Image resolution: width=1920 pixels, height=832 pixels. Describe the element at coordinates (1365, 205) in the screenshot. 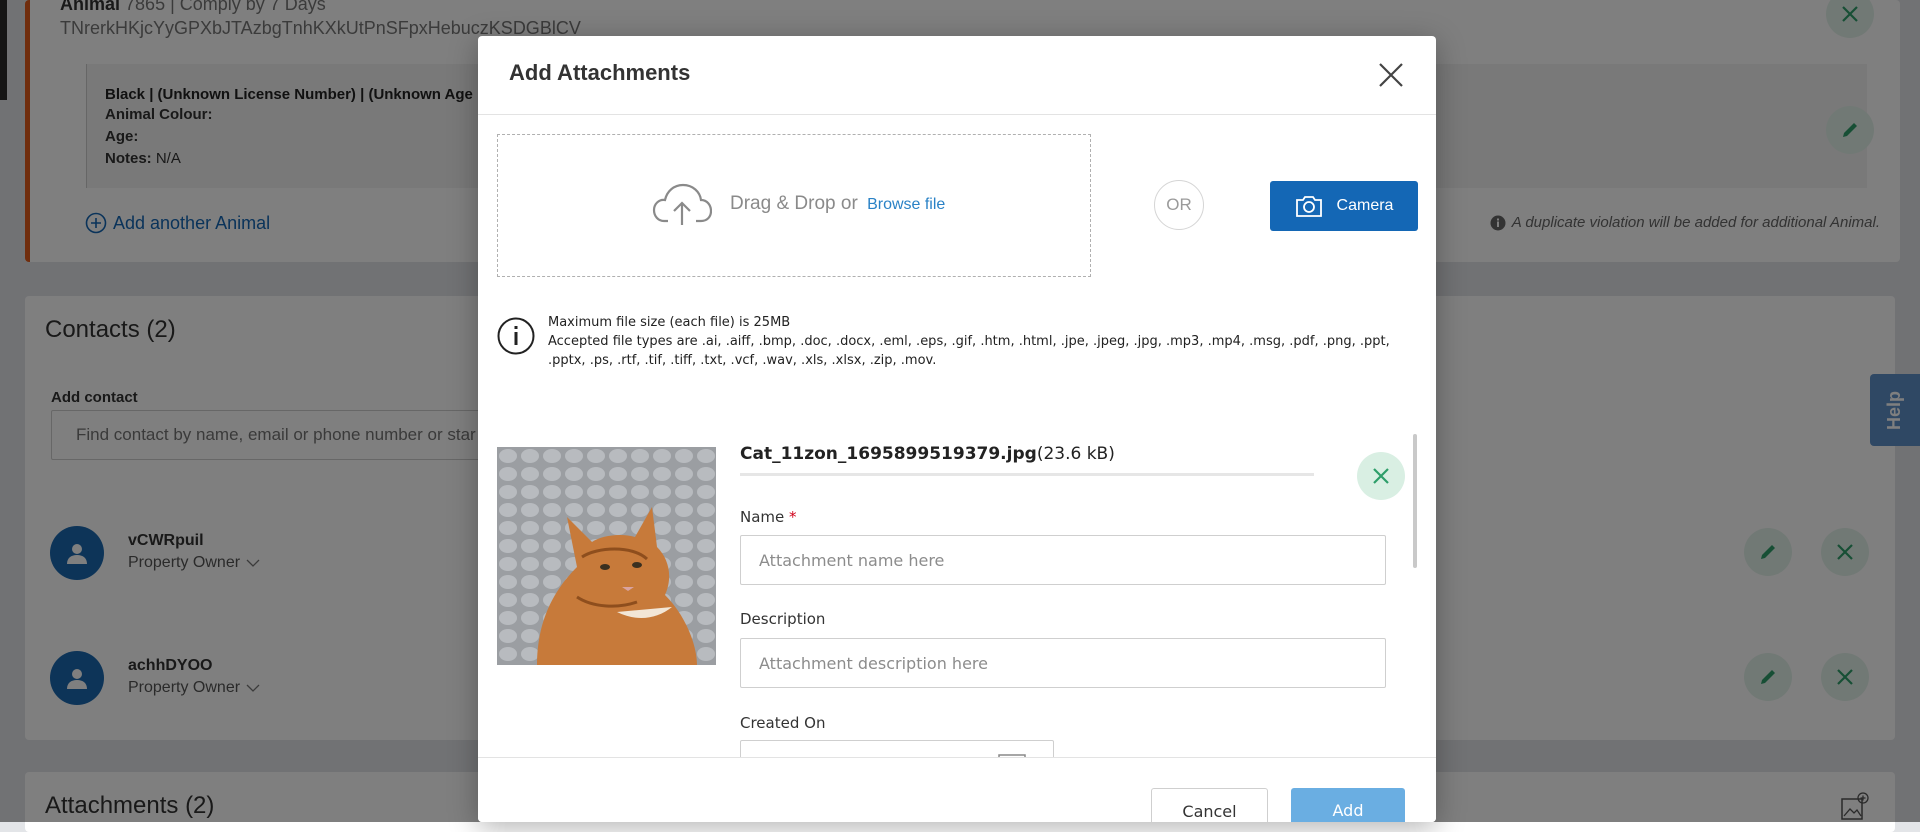

I see `camera-label: Camera` at that location.